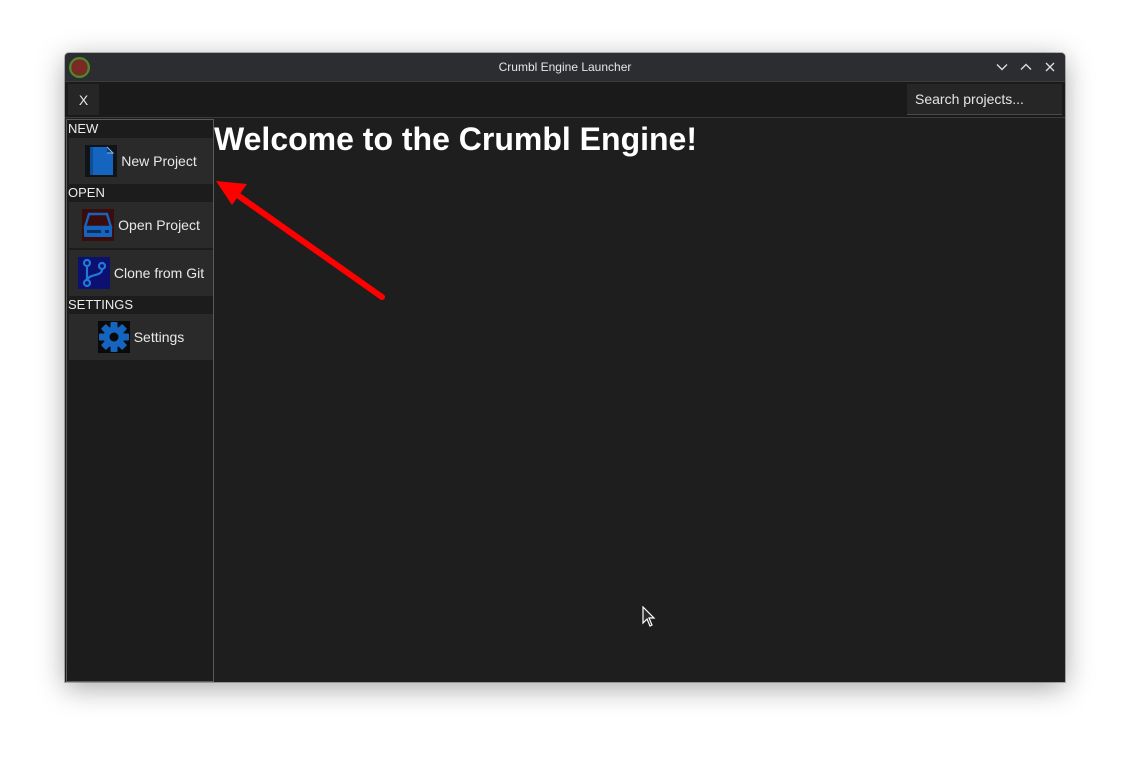 The image size is (1130, 759). I want to click on mouse-cursor-icon, so click(649, 616).